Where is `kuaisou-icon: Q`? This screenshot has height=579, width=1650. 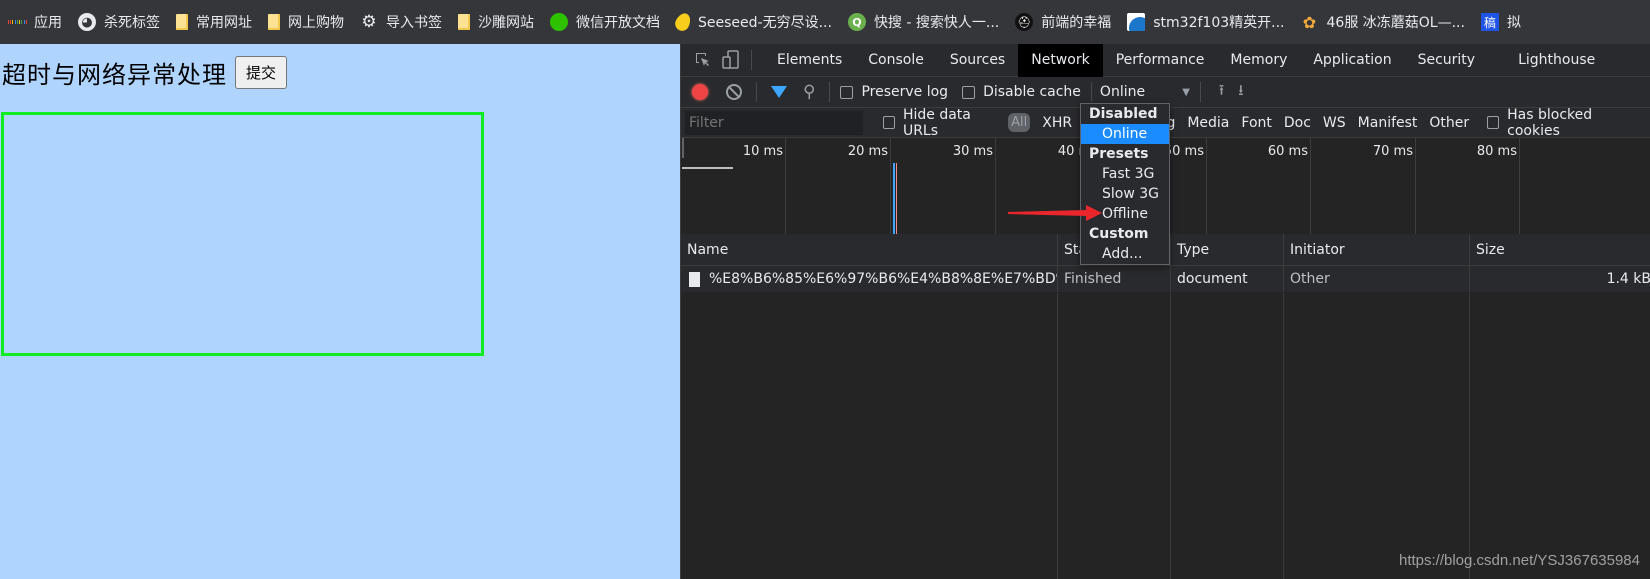
kuaisou-icon: Q is located at coordinates (856, 22).